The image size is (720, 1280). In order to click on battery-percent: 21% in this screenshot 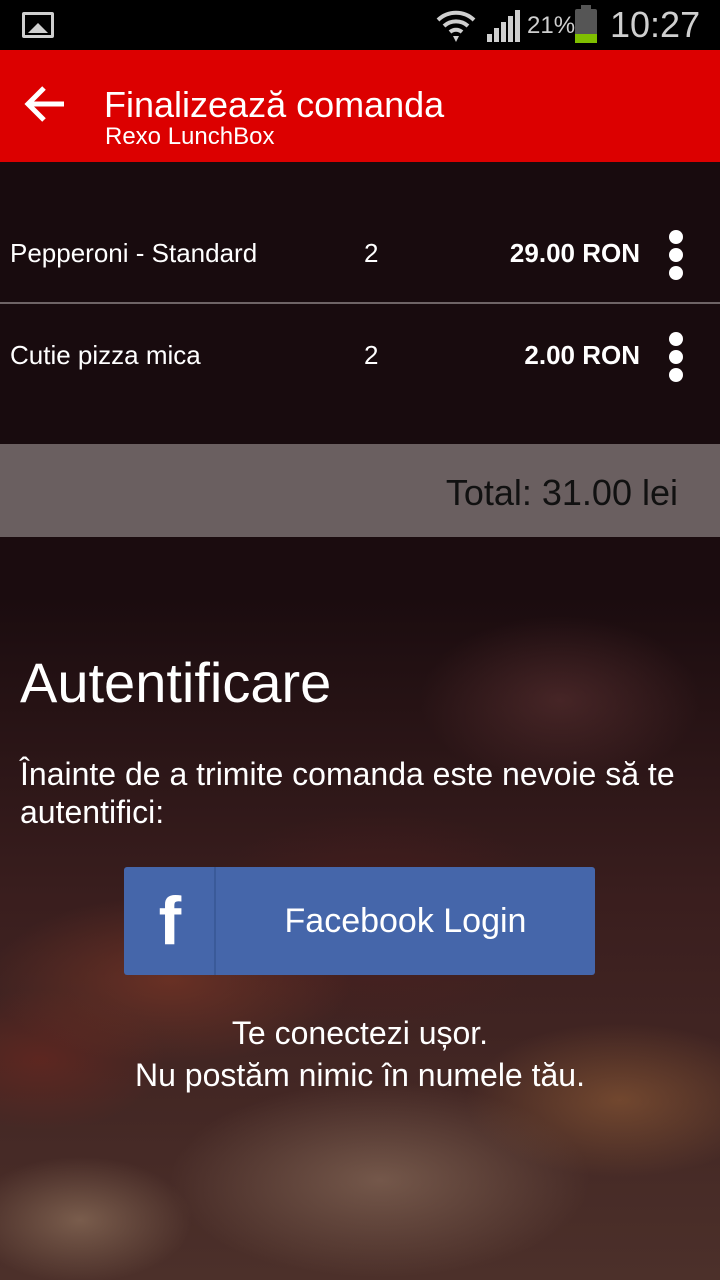, I will do `click(551, 25)`.